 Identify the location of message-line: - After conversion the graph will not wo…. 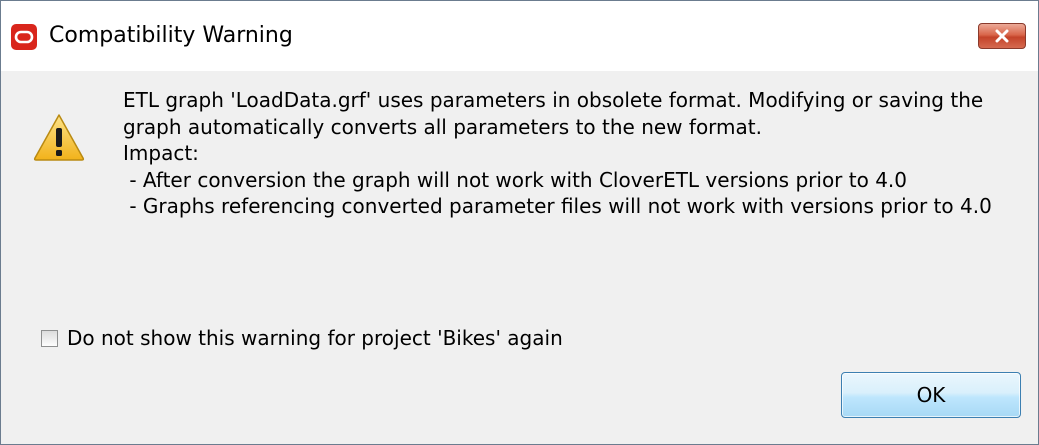
(515, 179).